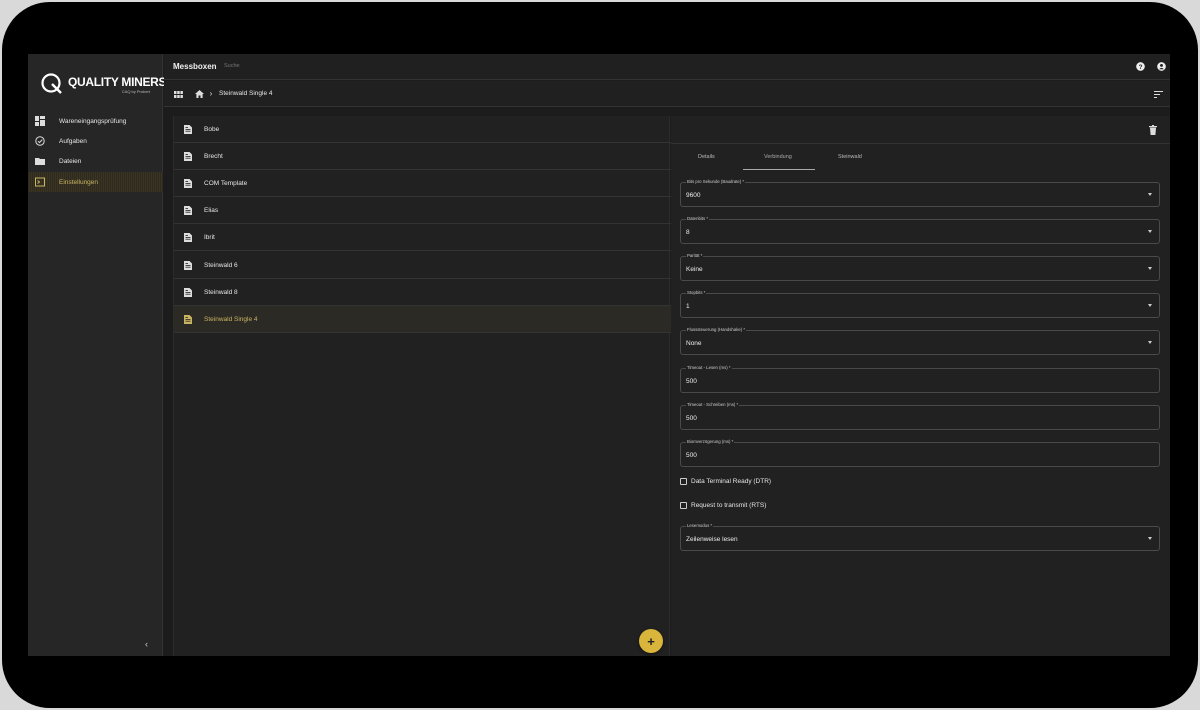 The image size is (1200, 710). I want to click on dtr-checkbox: Data Terminal Ready (DTR), so click(725, 481).